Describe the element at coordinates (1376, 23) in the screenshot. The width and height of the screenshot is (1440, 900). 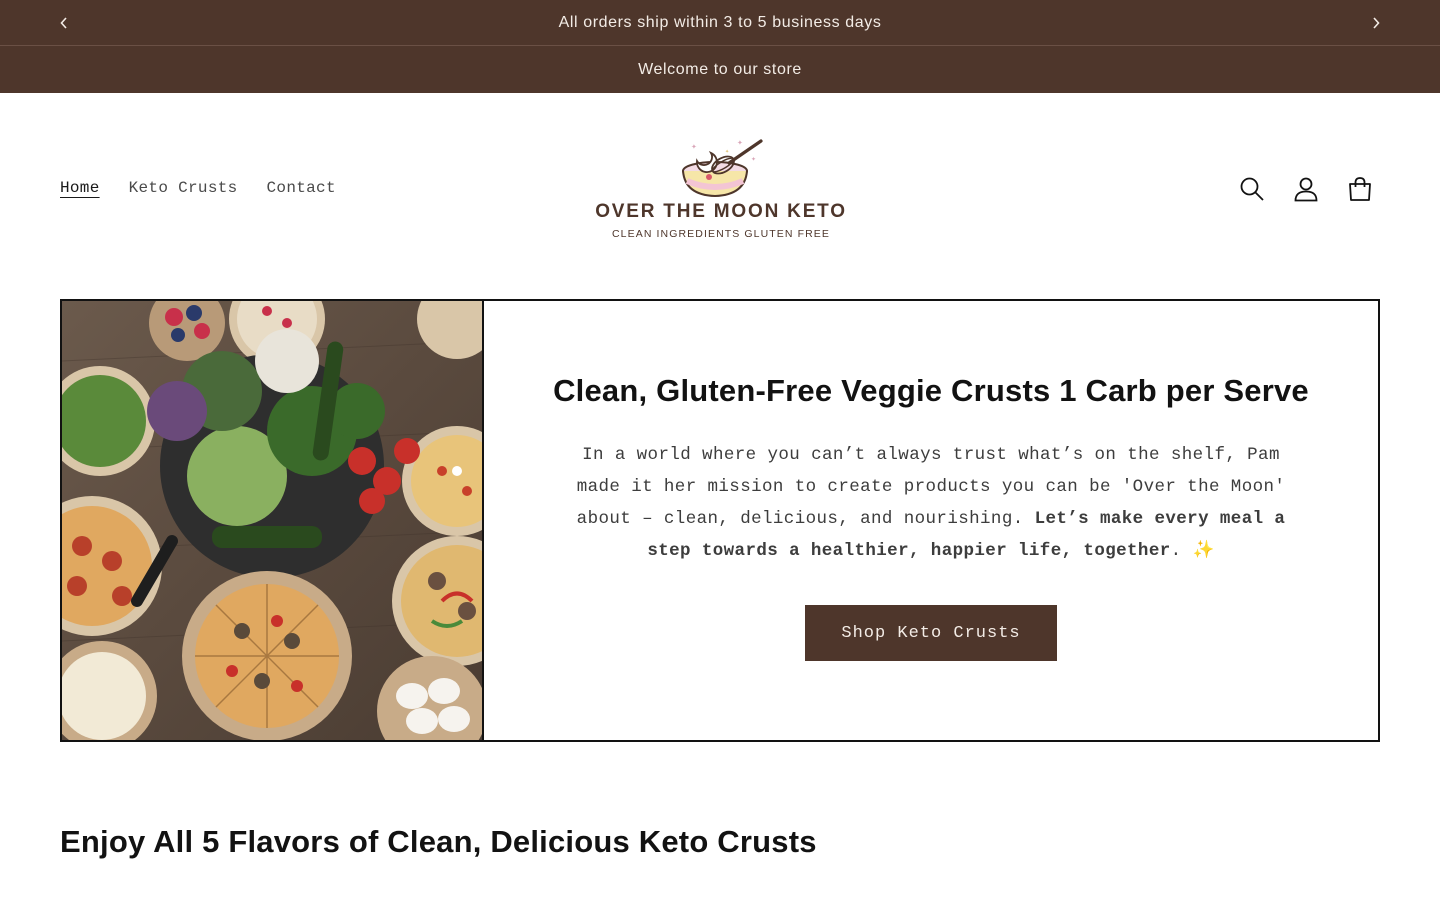
I see `chevron-right-icon` at that location.